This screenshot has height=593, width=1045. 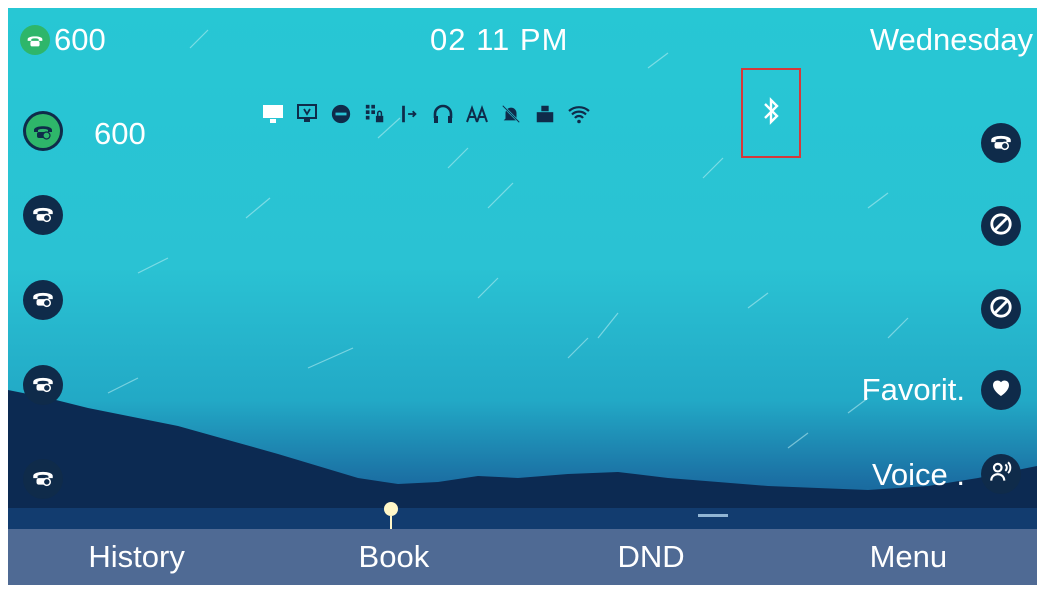 I want to click on heart-icon, so click(x=1001, y=390).